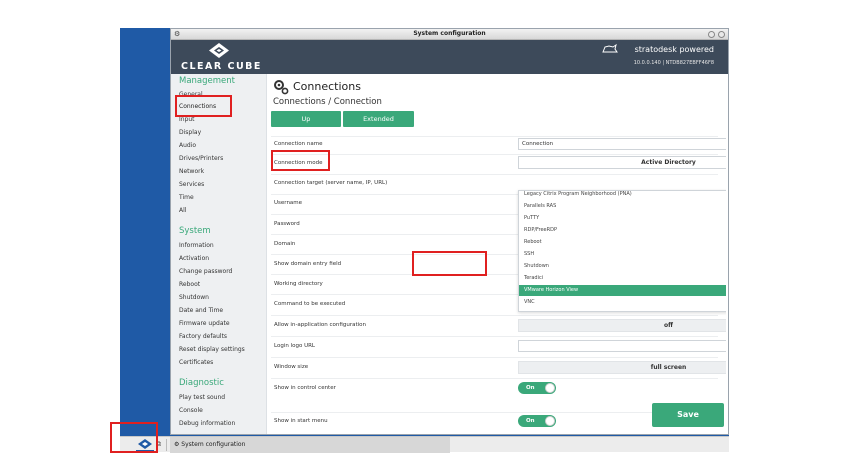  What do you see at coordinates (195, 231) in the screenshot?
I see `sidebar-section-system: System` at bounding box center [195, 231].